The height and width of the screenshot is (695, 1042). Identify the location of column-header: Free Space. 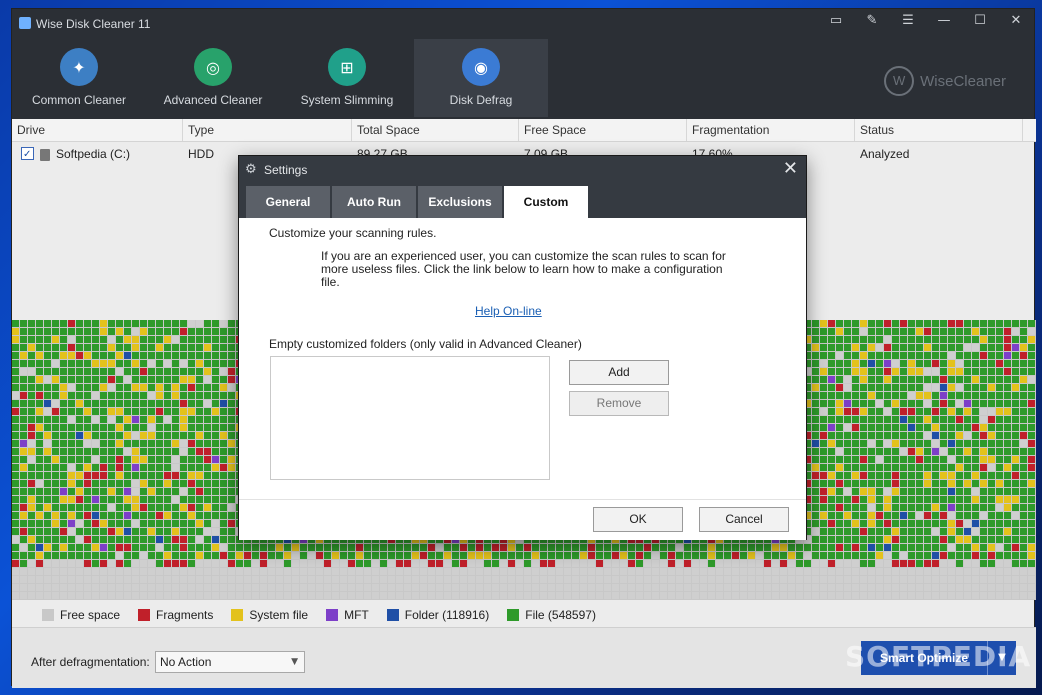
(603, 130).